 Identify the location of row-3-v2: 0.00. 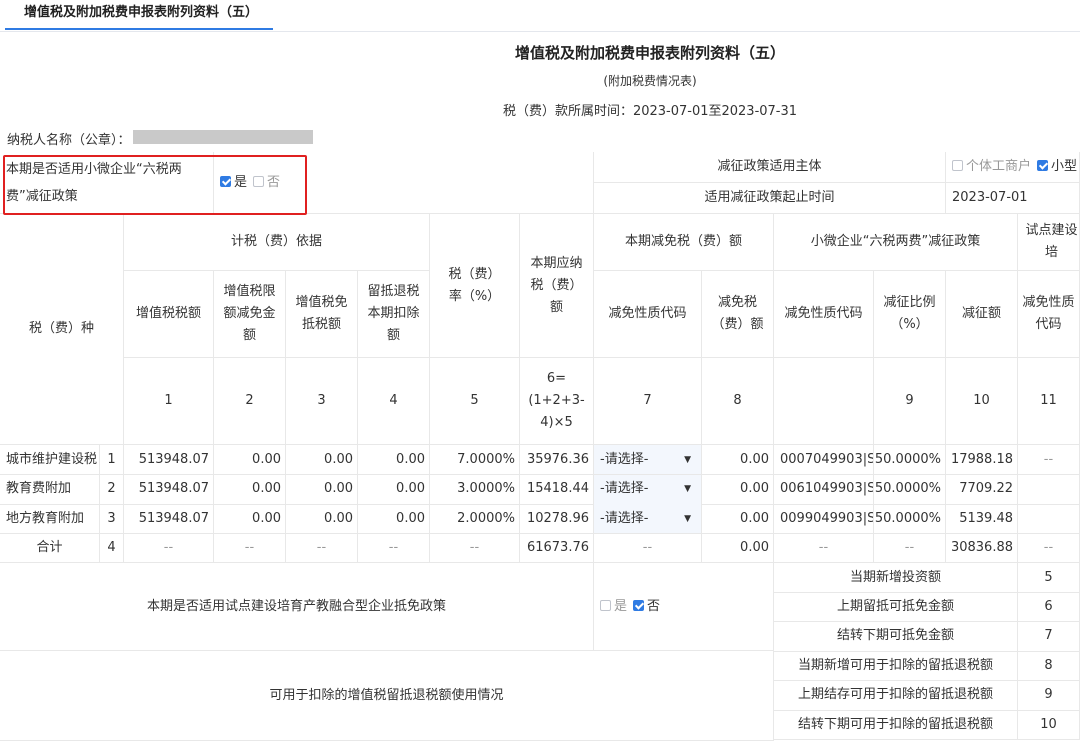
(250, 519).